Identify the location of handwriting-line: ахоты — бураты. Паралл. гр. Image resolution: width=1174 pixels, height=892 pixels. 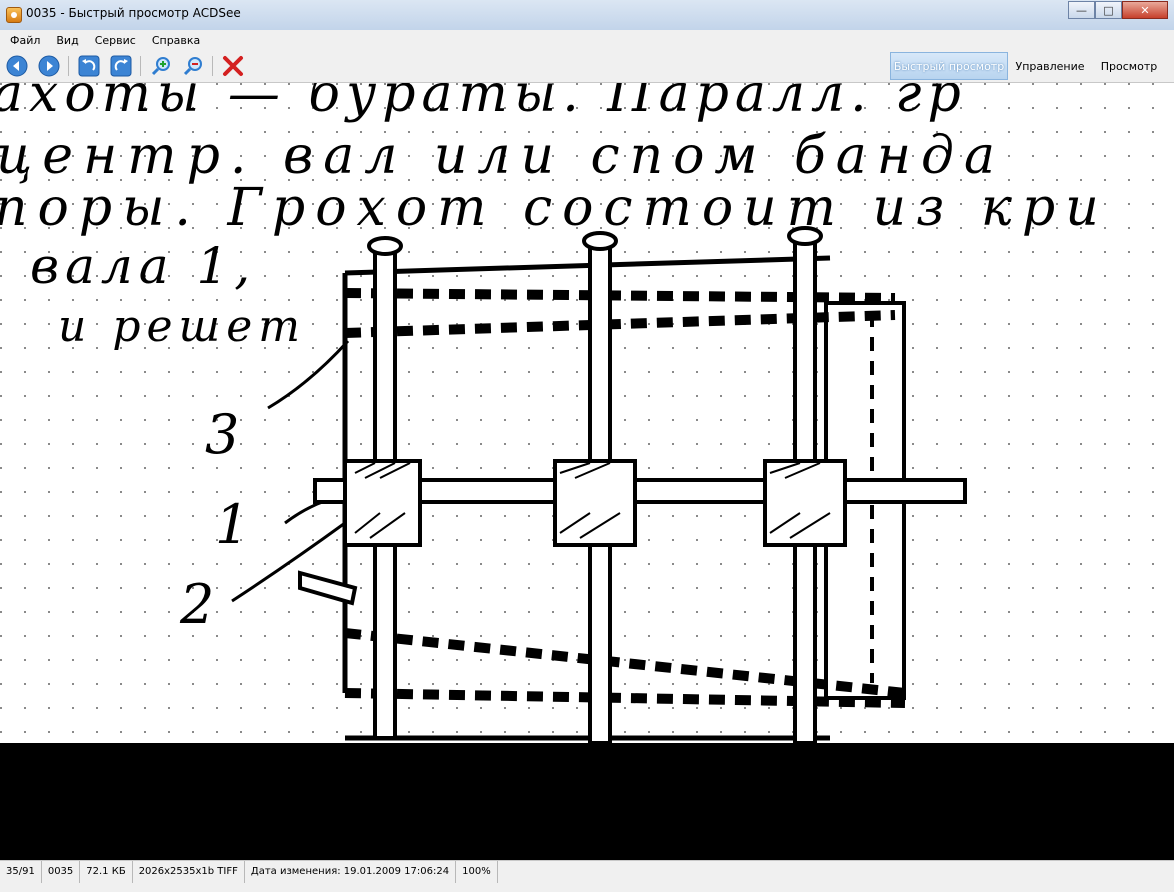
(483, 103).